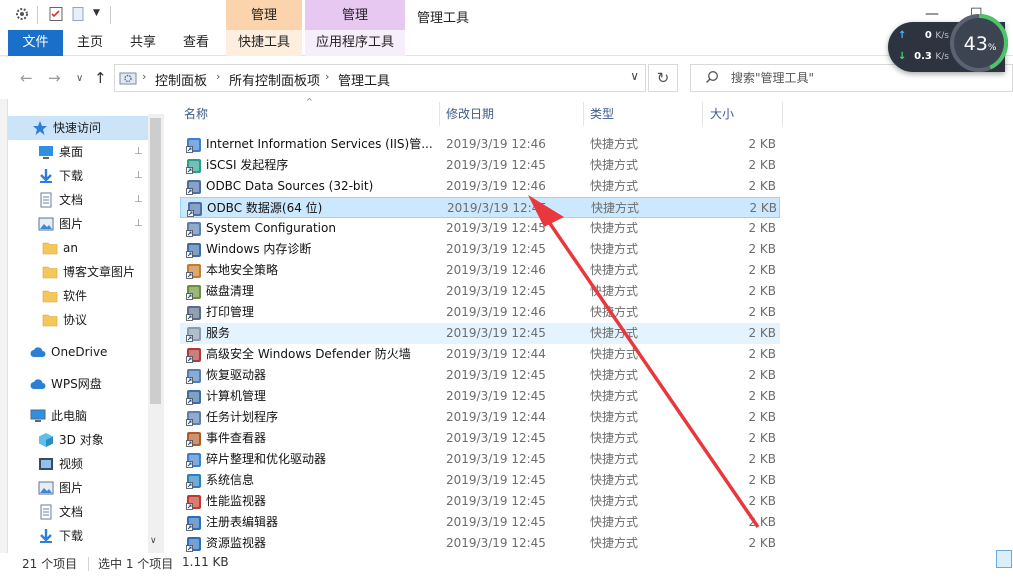 The image size is (1013, 582). Describe the element at coordinates (290, 186) in the screenshot. I see `file-name: ODBC Data Sources (32-bit)` at that location.